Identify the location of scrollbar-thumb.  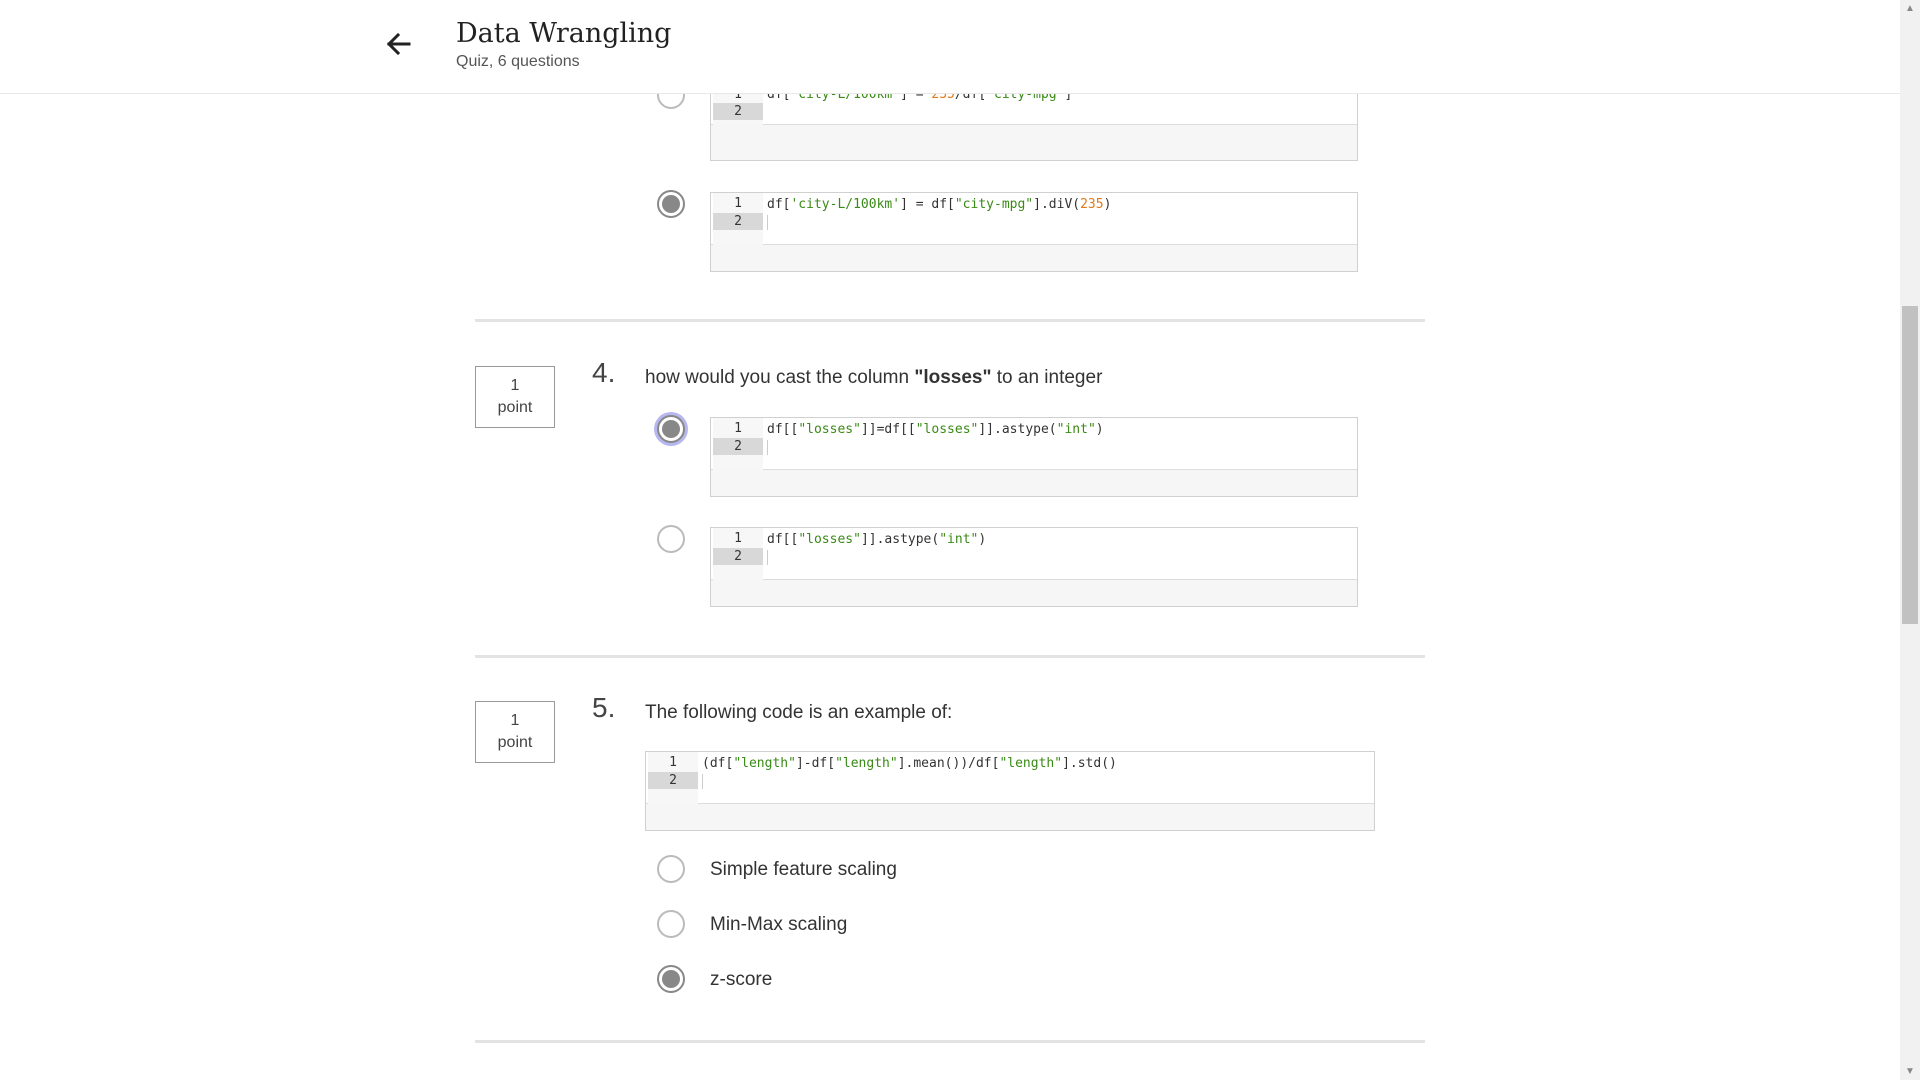
(1910, 465).